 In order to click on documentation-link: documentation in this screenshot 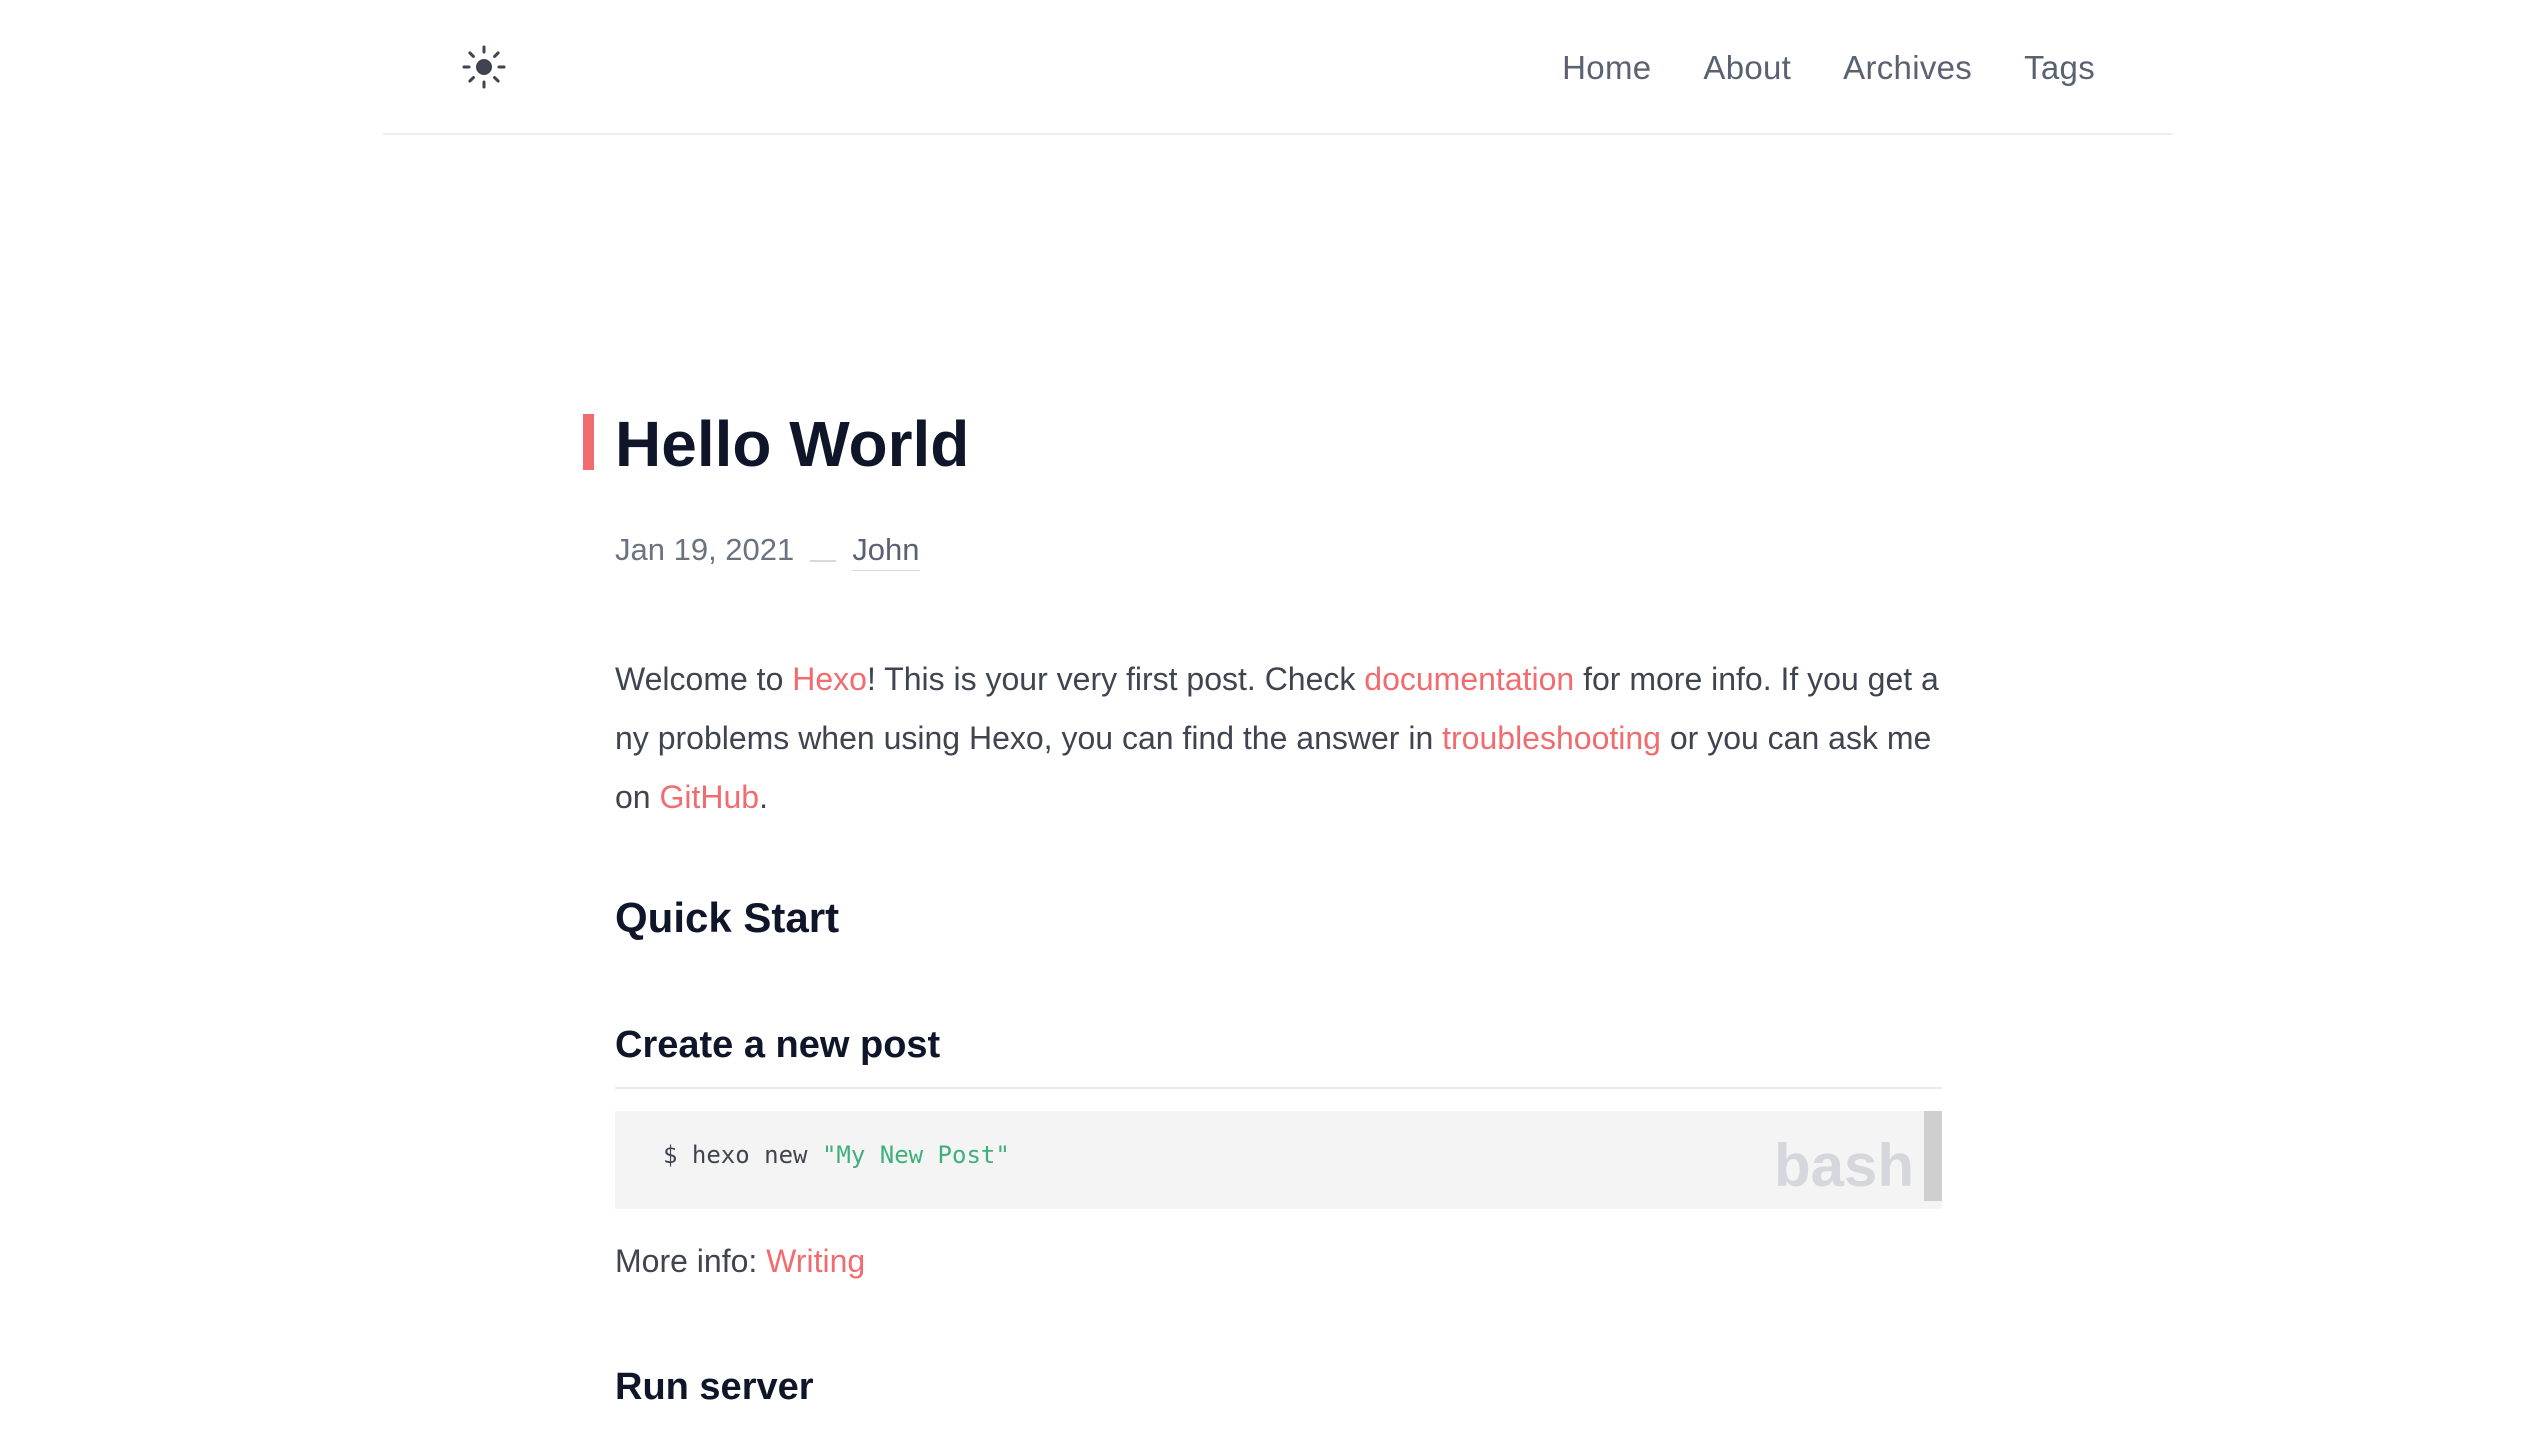, I will do `click(1469, 679)`.